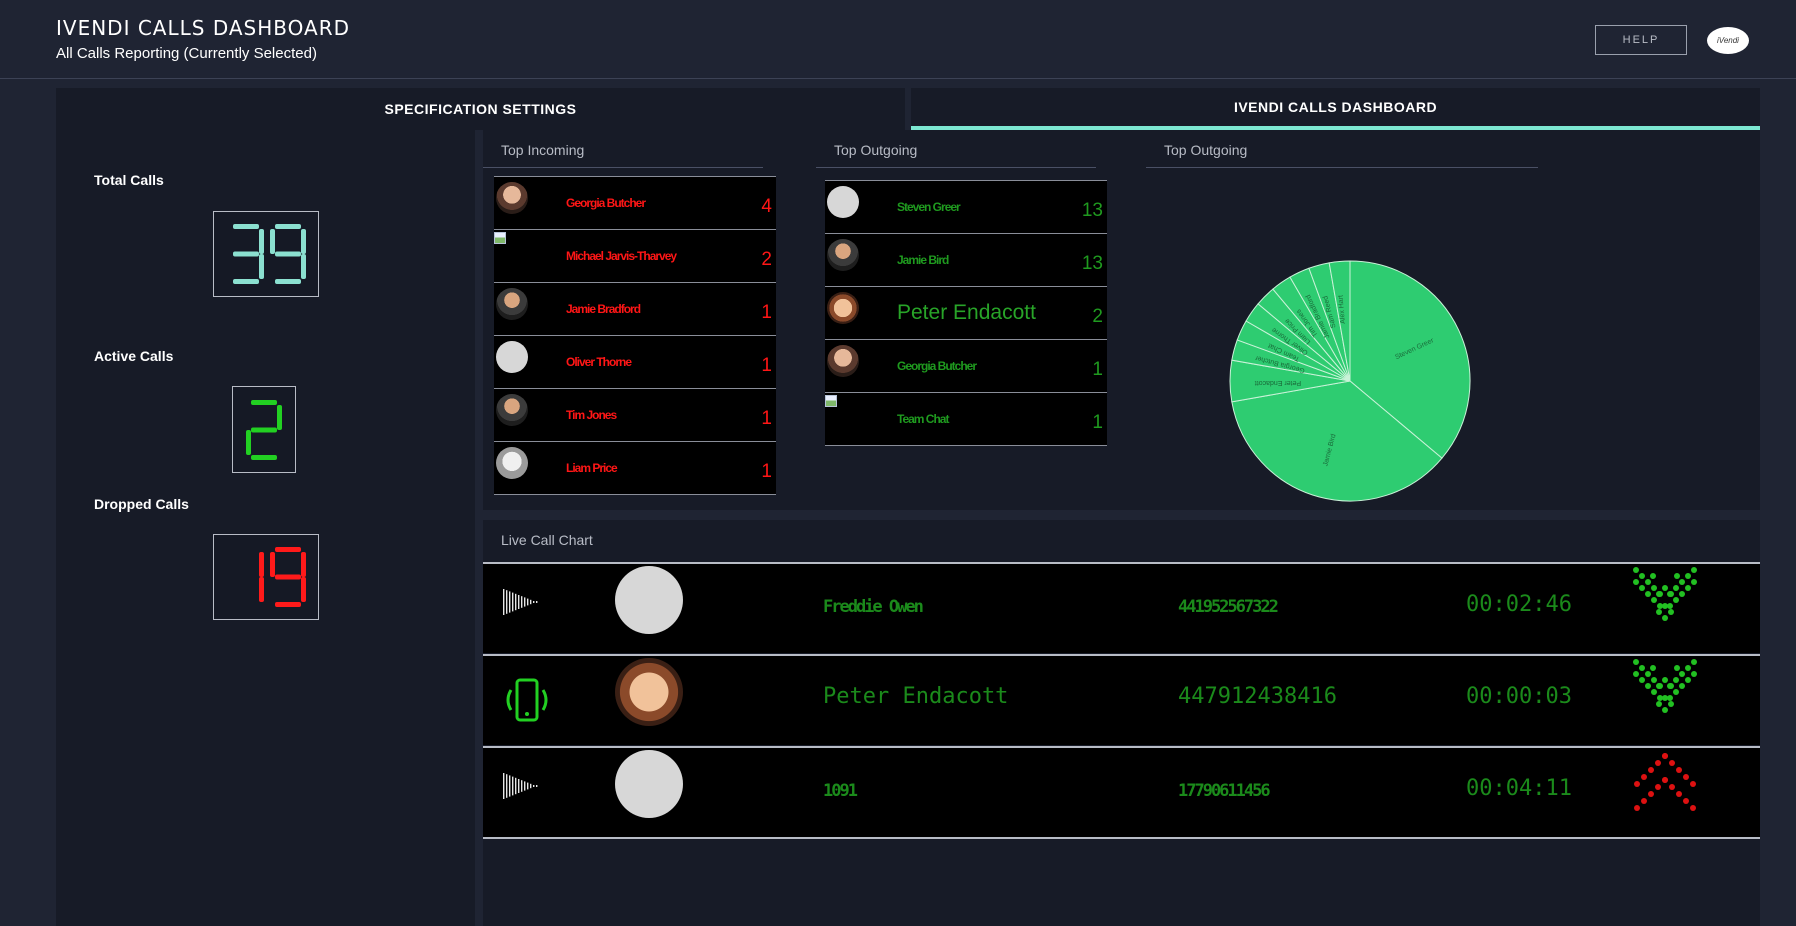 This screenshot has height=926, width=1796. I want to click on top-incoming-row: Georgia Butcher 4, so click(635, 203).